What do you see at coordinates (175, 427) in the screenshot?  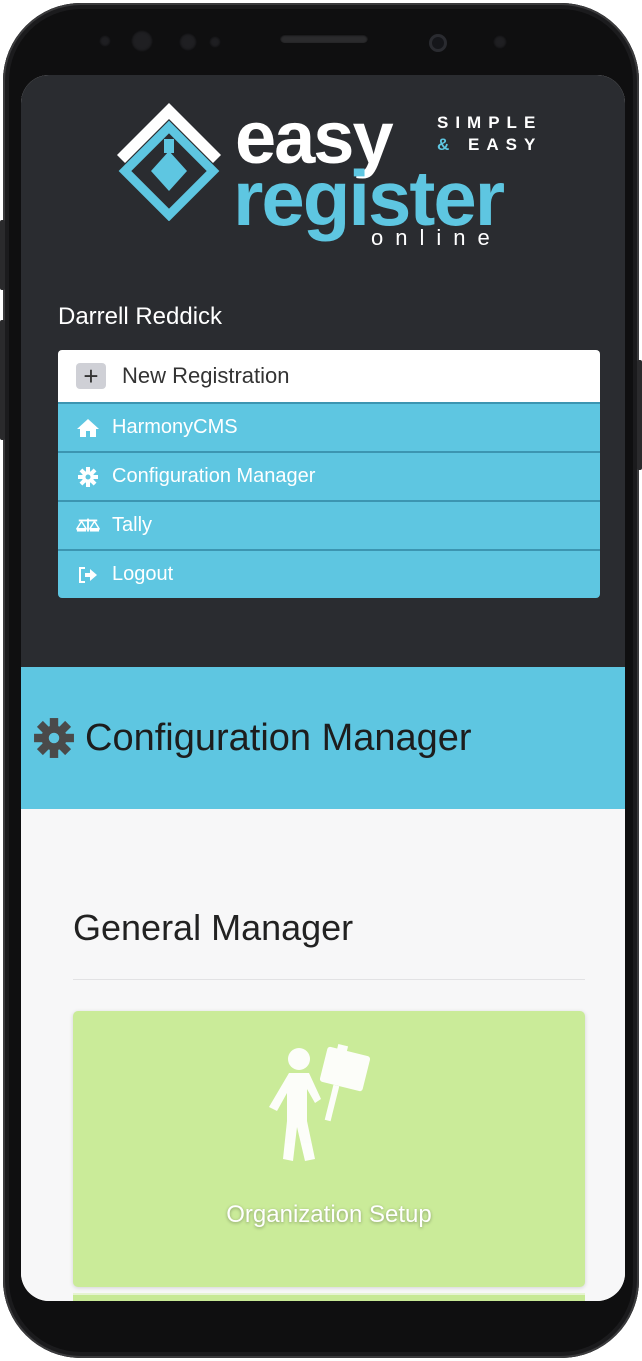 I see `menu-item-label: HarmonyCMS` at bounding box center [175, 427].